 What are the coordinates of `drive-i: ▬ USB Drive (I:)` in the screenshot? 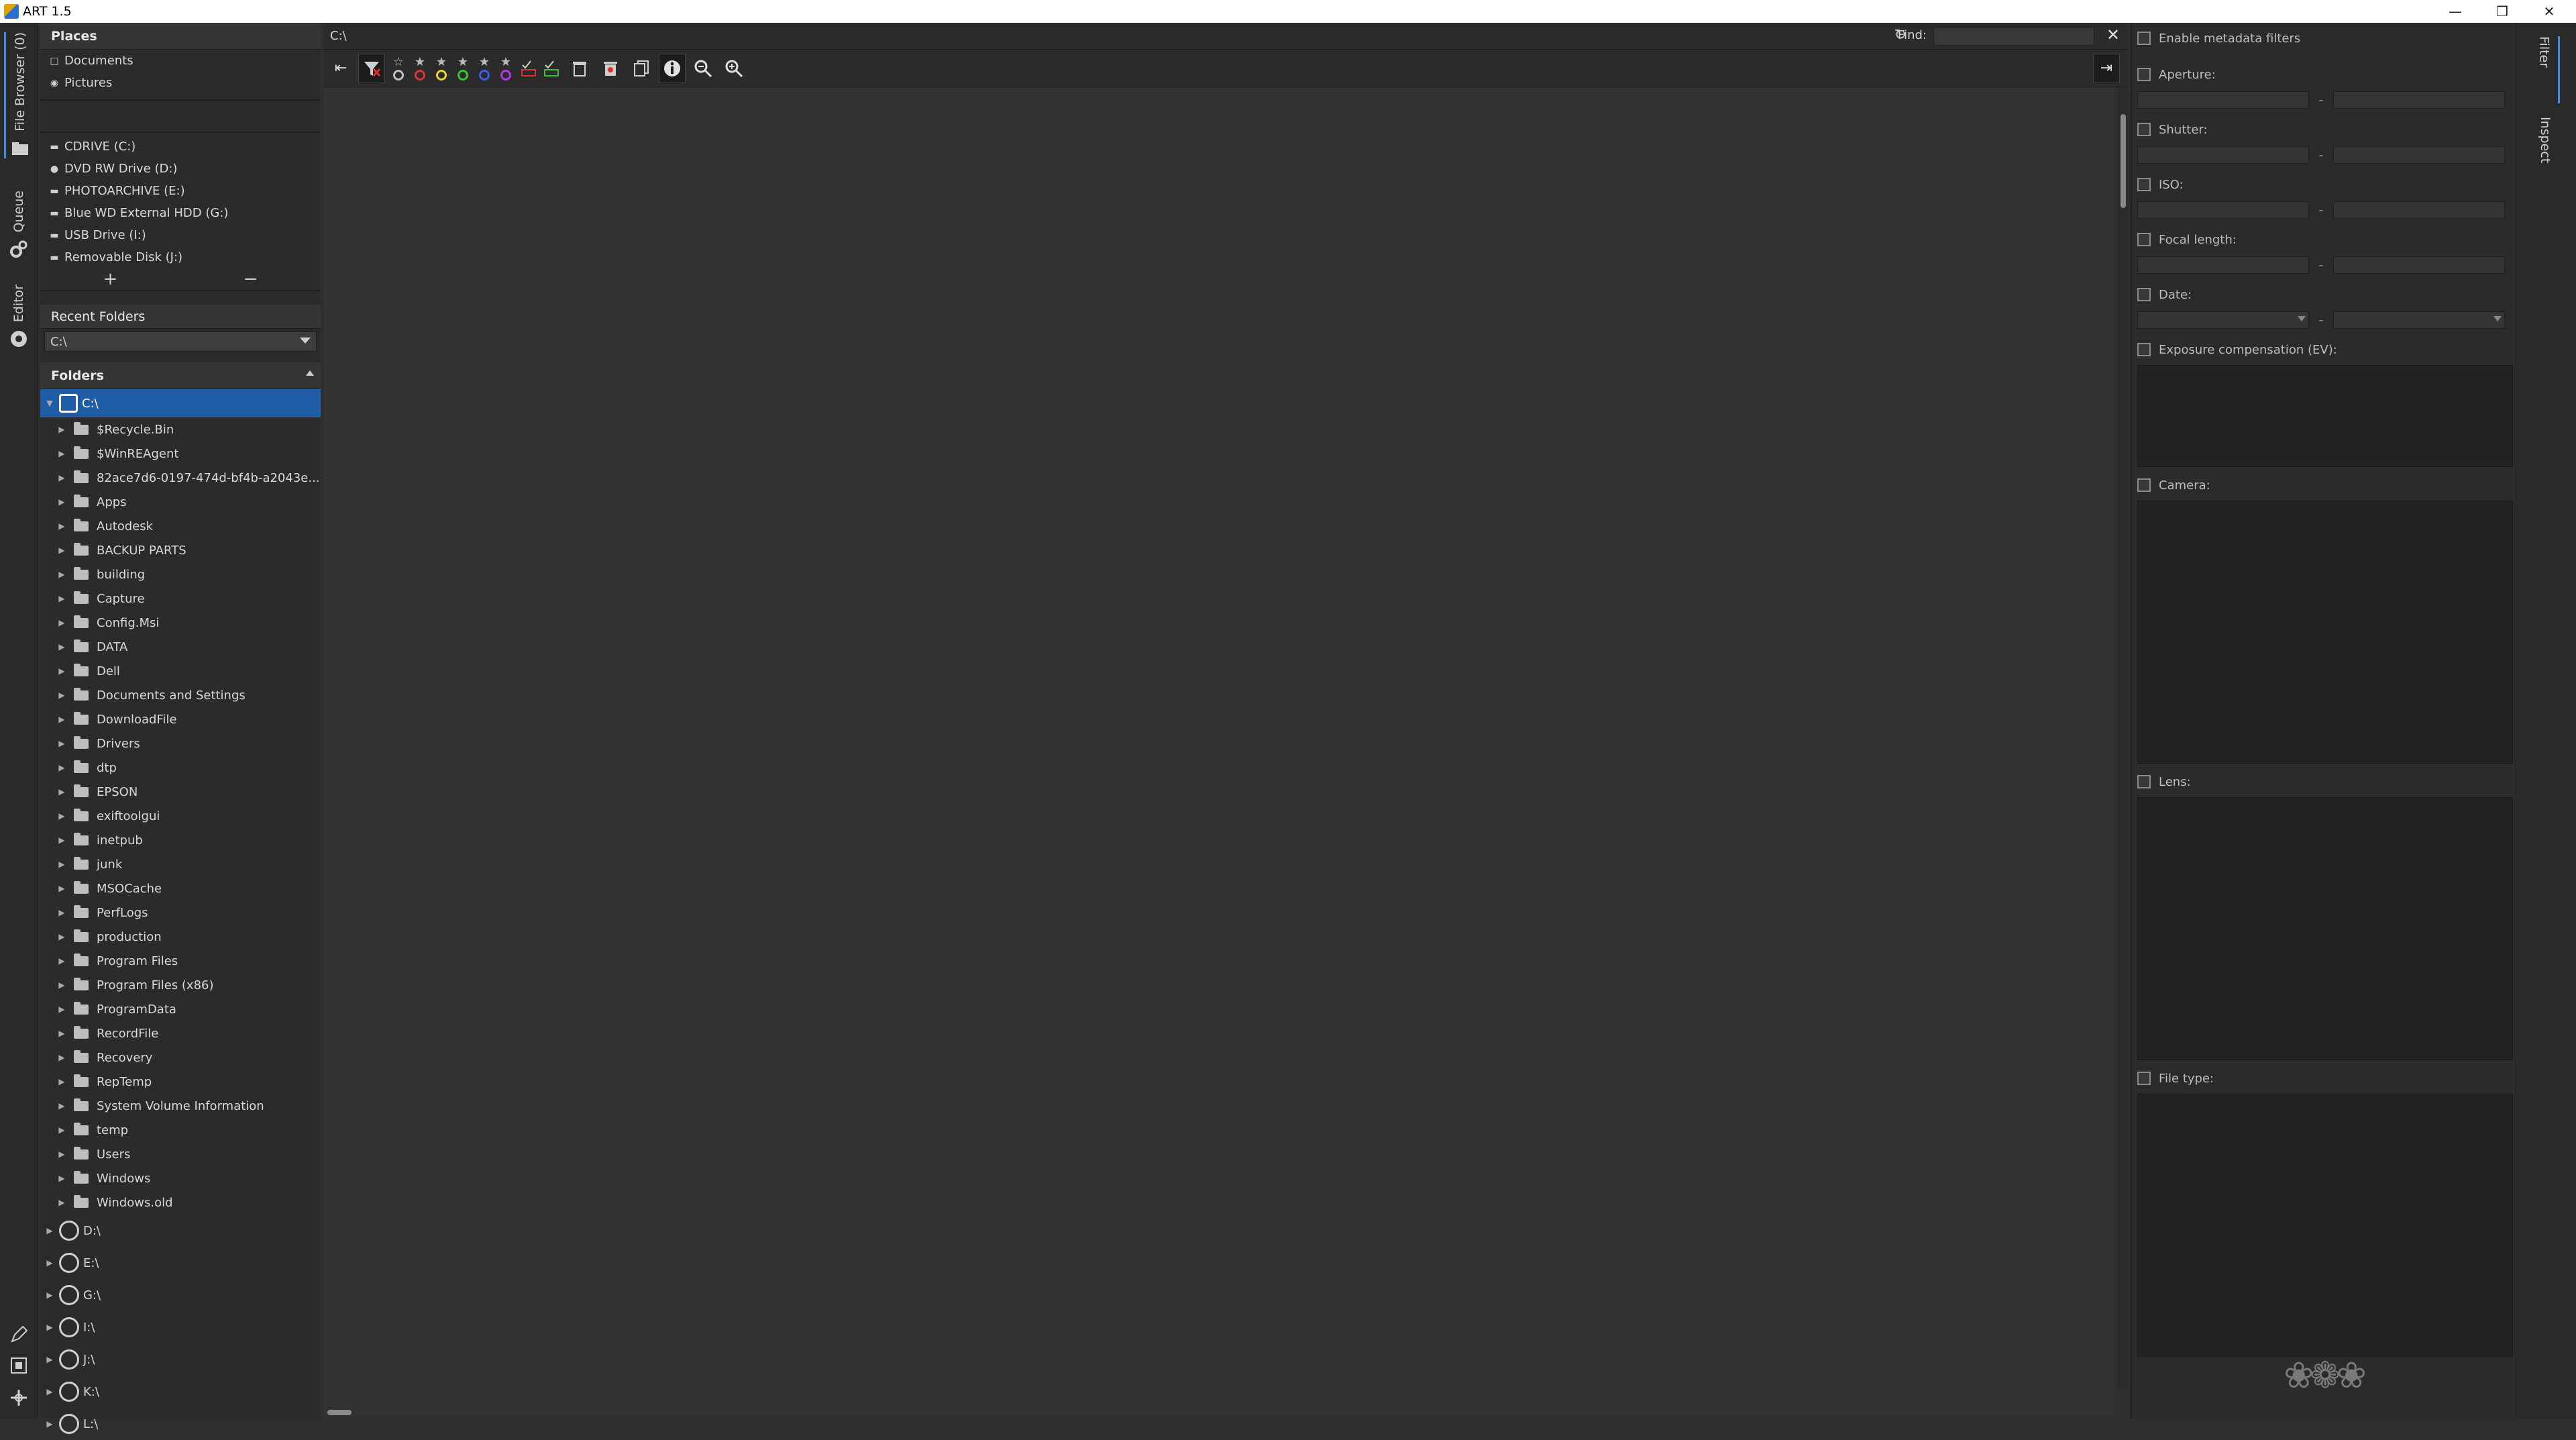 It's located at (180, 235).